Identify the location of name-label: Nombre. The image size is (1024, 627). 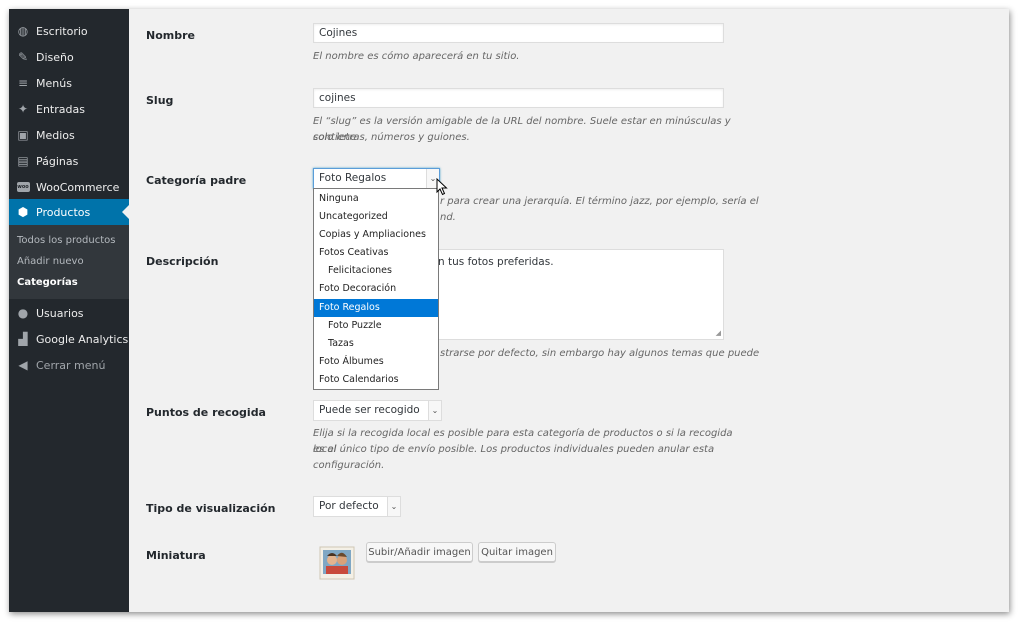
(170, 35).